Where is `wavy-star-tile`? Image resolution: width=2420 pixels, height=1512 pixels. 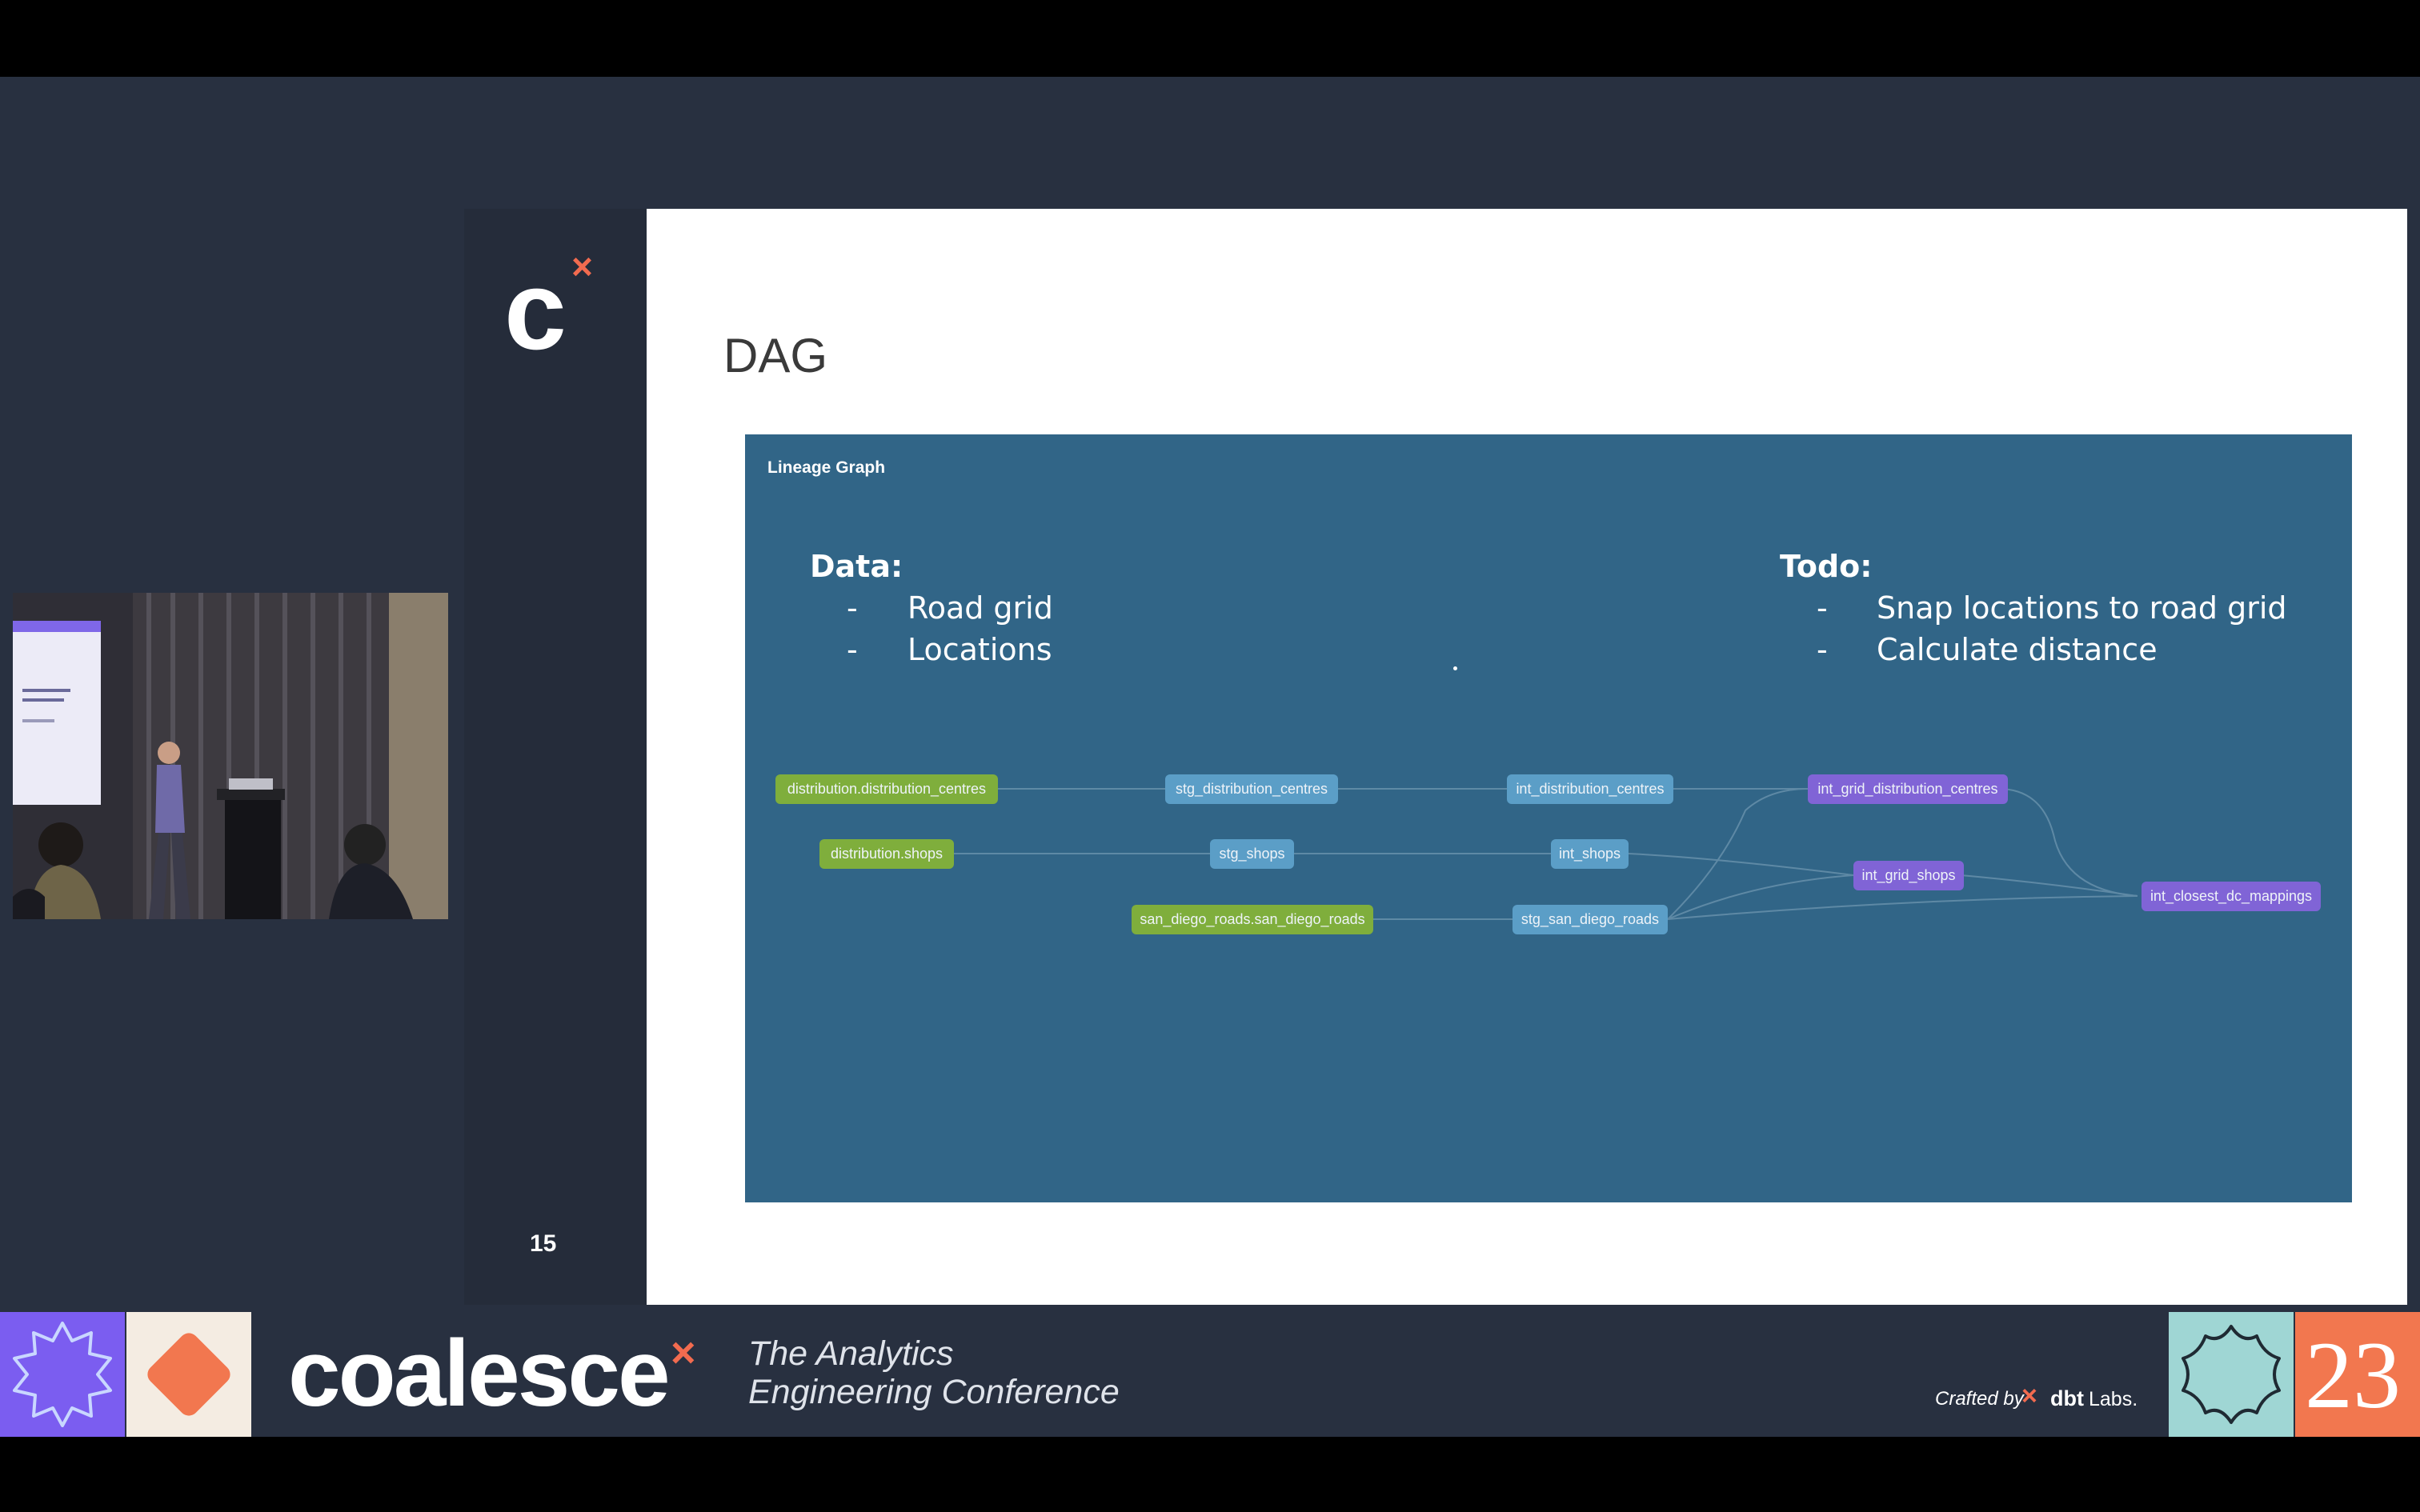
wavy-star-tile is located at coordinates (2231, 1374).